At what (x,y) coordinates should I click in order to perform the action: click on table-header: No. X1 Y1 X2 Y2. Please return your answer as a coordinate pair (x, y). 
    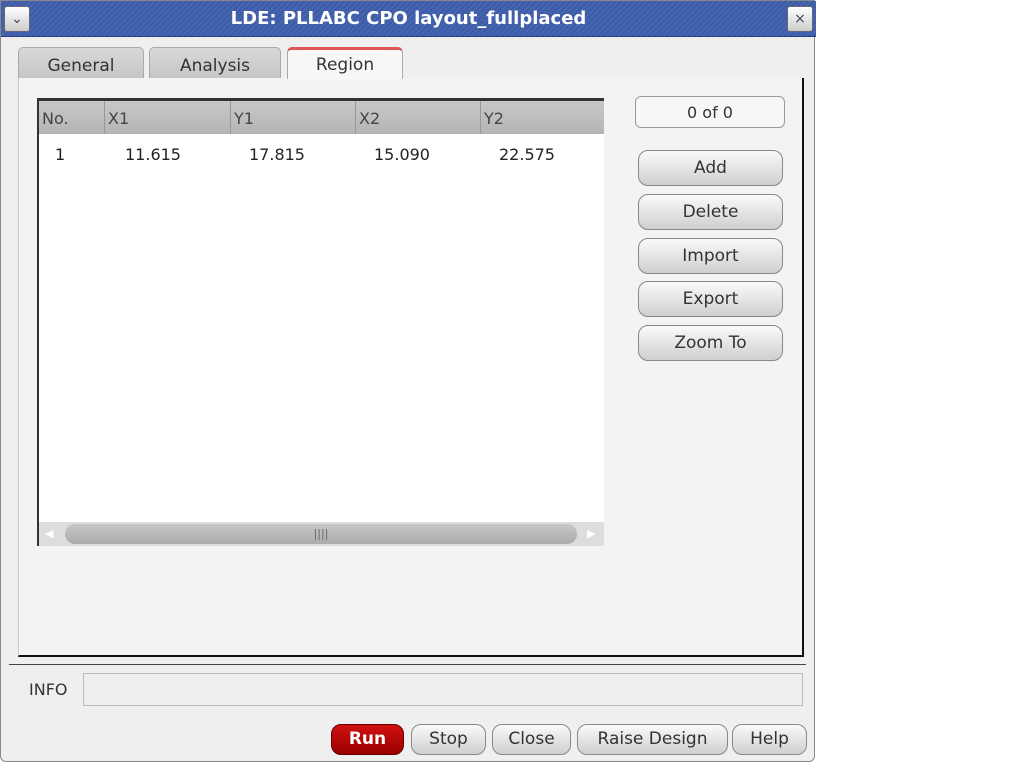
    Looking at the image, I should click on (321, 117).